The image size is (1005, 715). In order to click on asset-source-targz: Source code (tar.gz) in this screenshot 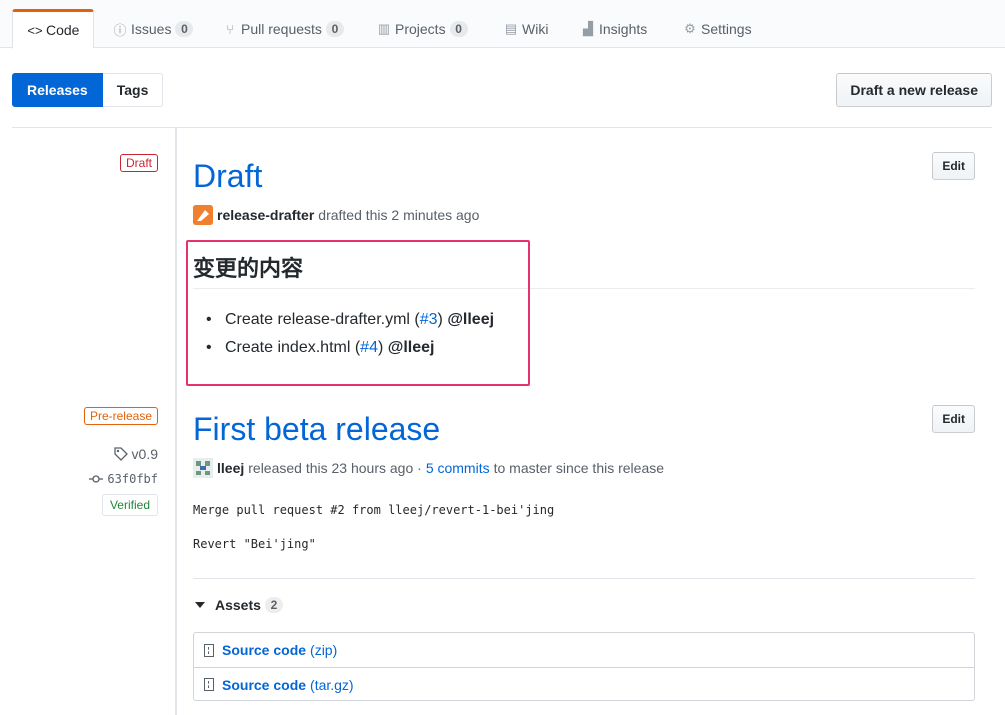, I will do `click(584, 684)`.